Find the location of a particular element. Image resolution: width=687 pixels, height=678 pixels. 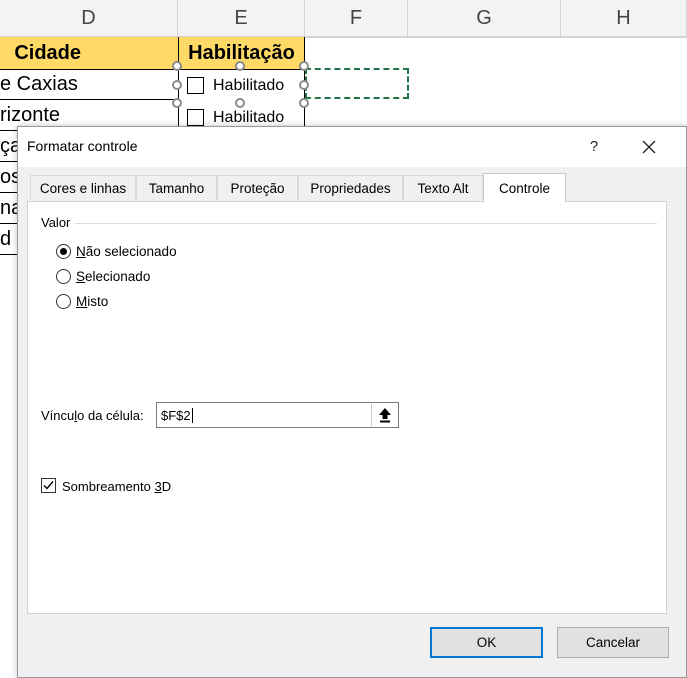

group-divider is located at coordinates (366, 223).